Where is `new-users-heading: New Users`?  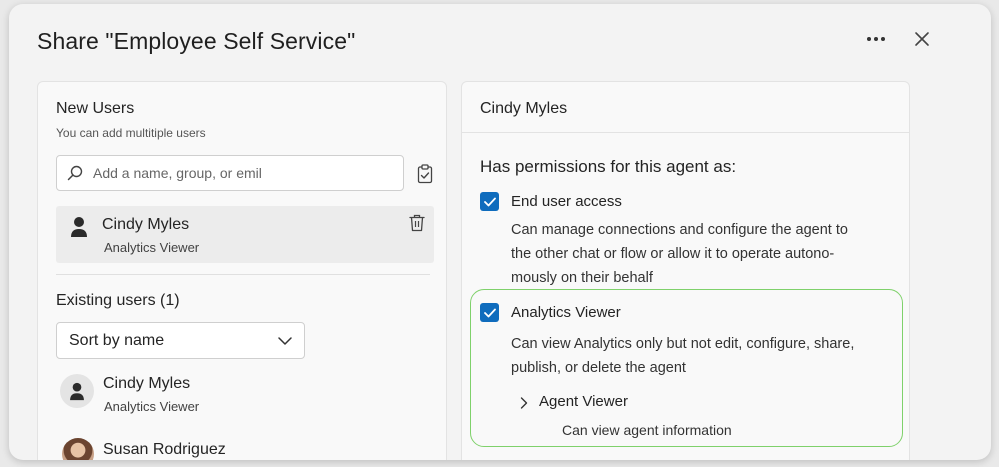
new-users-heading: New Users is located at coordinates (95, 108).